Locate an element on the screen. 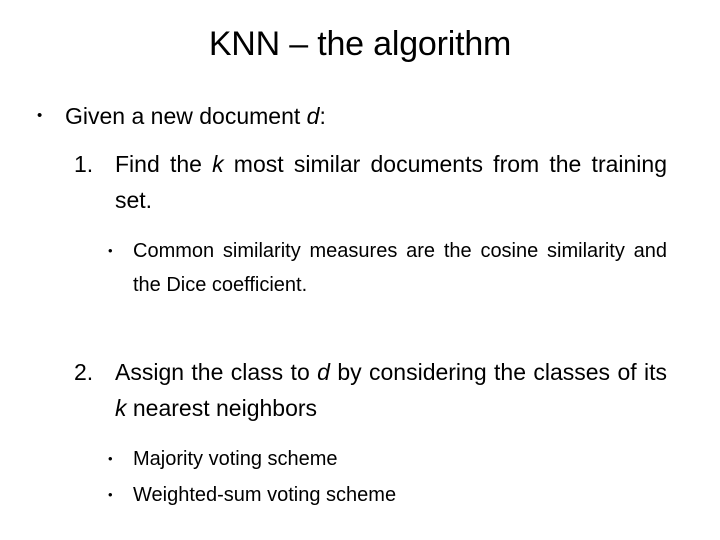 This screenshot has height=540, width=720. step2-text-b: by considering the classes of its is located at coordinates (498, 372).